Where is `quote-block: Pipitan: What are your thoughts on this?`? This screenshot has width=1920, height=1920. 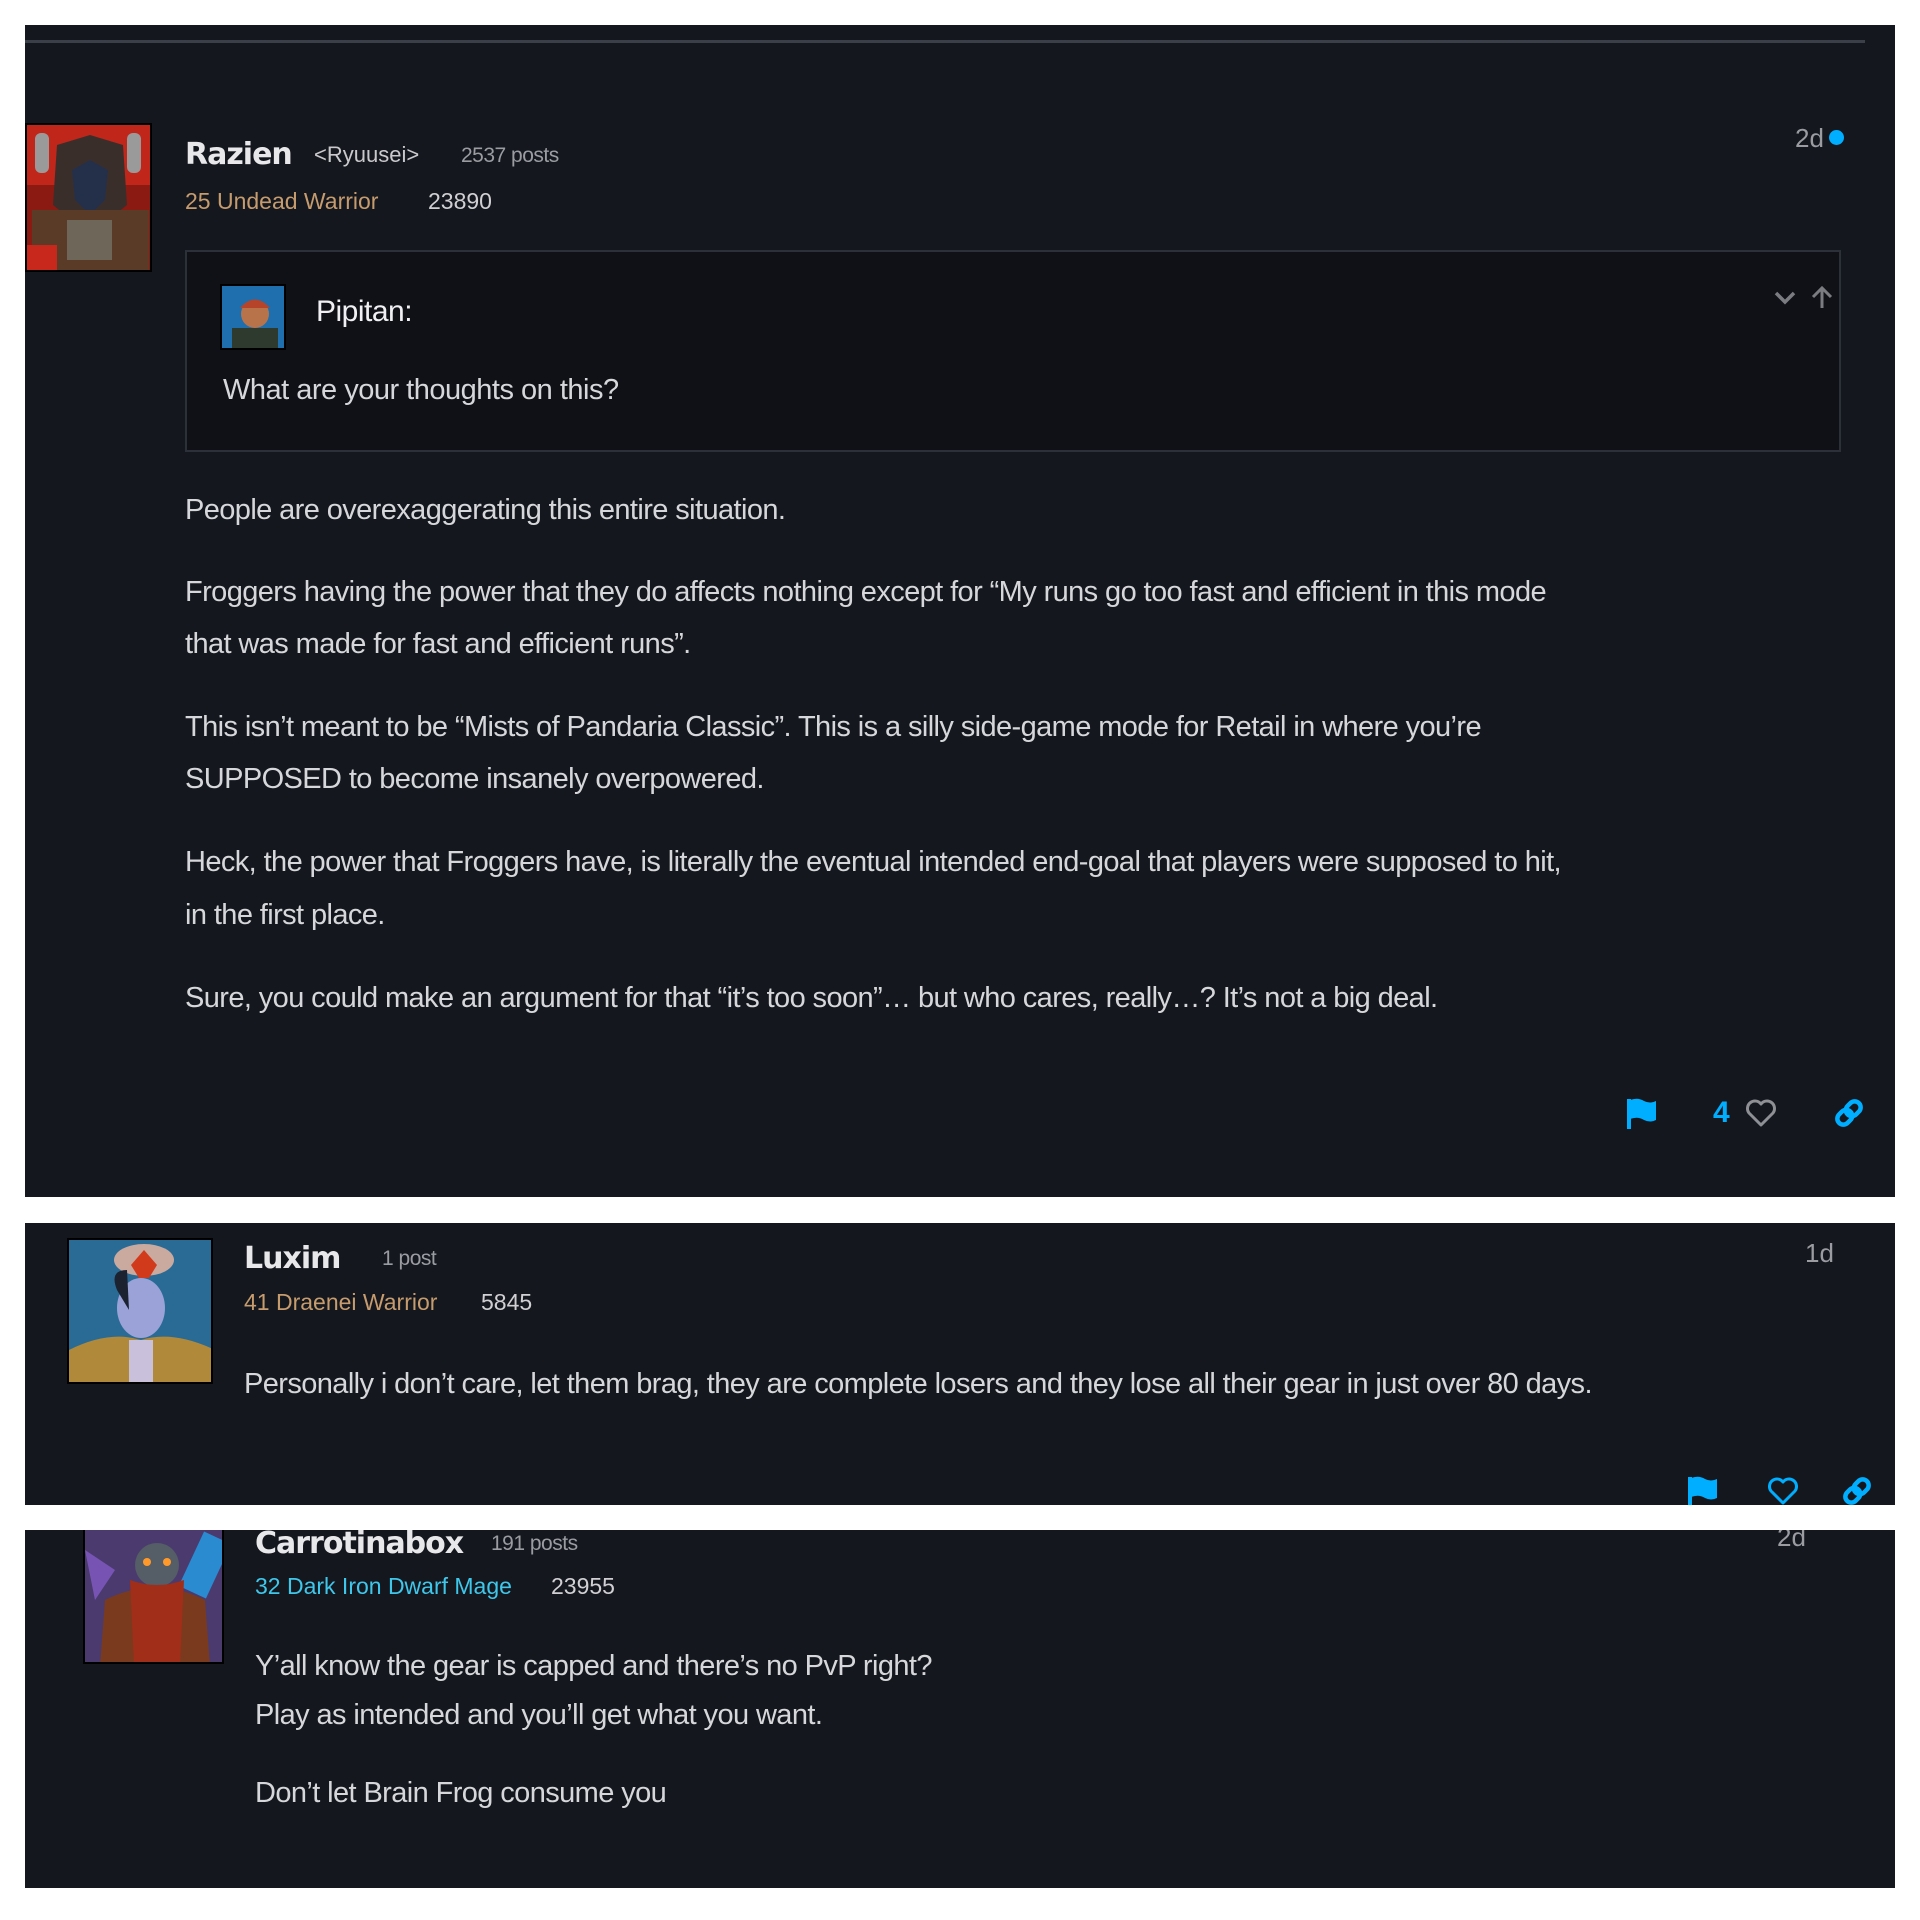 quote-block: Pipitan: What are your thoughts on this? is located at coordinates (1013, 351).